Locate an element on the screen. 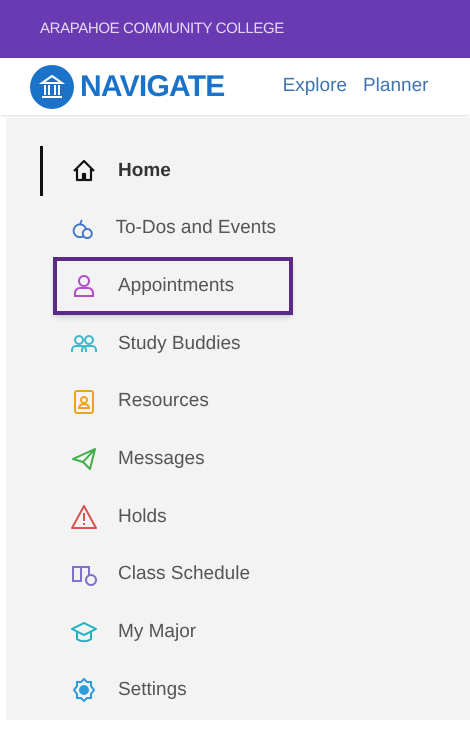 The height and width of the screenshot is (739, 470). sidebar-item: Holds is located at coordinates (173, 517).